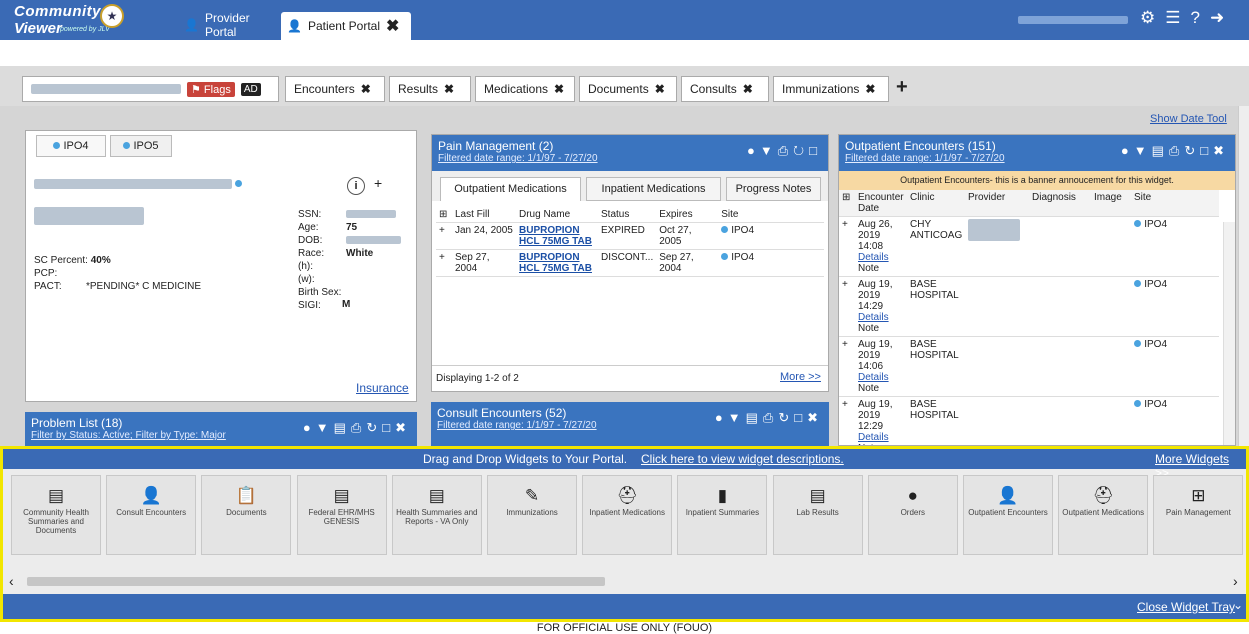 The image size is (1249, 634). What do you see at coordinates (356, 186) in the screenshot?
I see `info-icon: i` at bounding box center [356, 186].